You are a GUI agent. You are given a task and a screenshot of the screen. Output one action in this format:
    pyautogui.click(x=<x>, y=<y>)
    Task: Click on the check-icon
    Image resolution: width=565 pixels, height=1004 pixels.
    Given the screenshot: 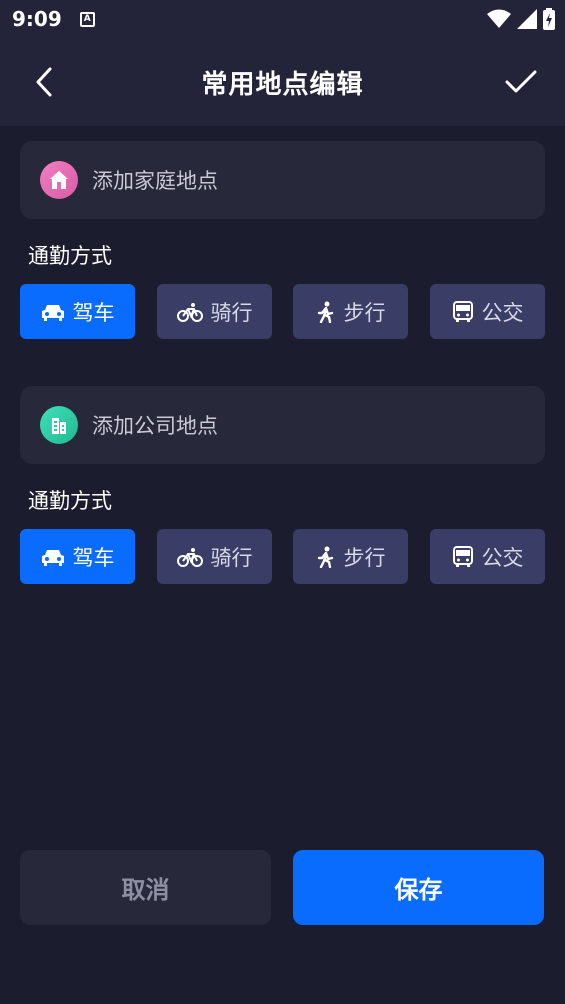 What is the action you would take?
    pyautogui.click(x=521, y=81)
    